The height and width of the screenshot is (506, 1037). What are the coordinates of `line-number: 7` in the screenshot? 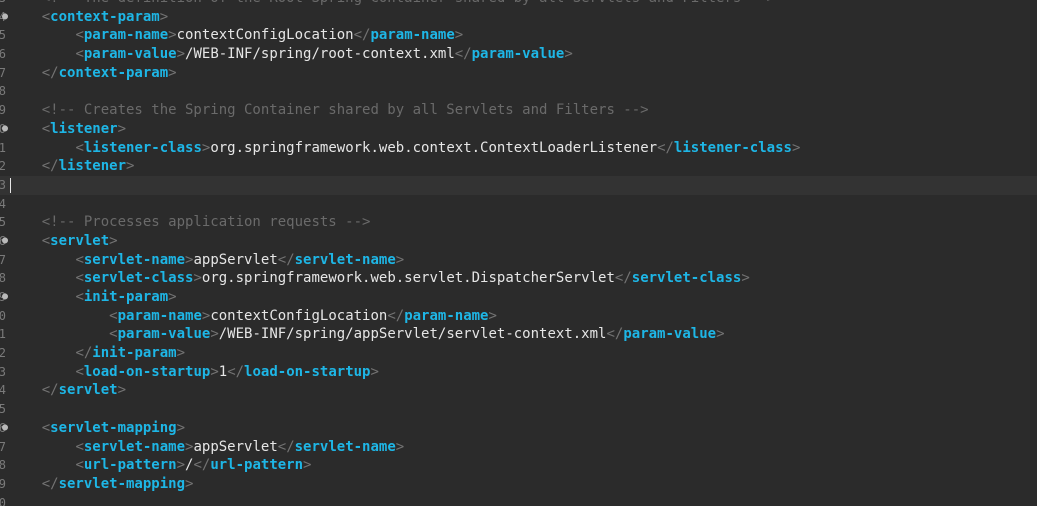 It's located at (3, 259).